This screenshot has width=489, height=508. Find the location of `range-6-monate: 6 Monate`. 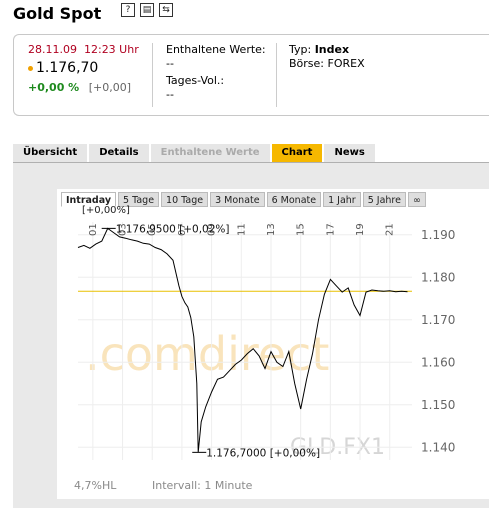

range-6-monate: 6 Monate is located at coordinates (294, 199).